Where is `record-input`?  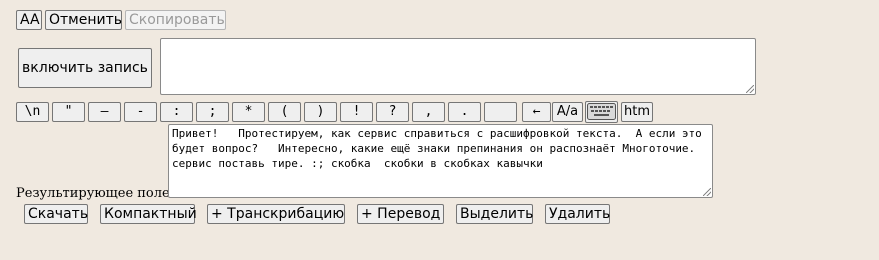 record-input is located at coordinates (458, 66).